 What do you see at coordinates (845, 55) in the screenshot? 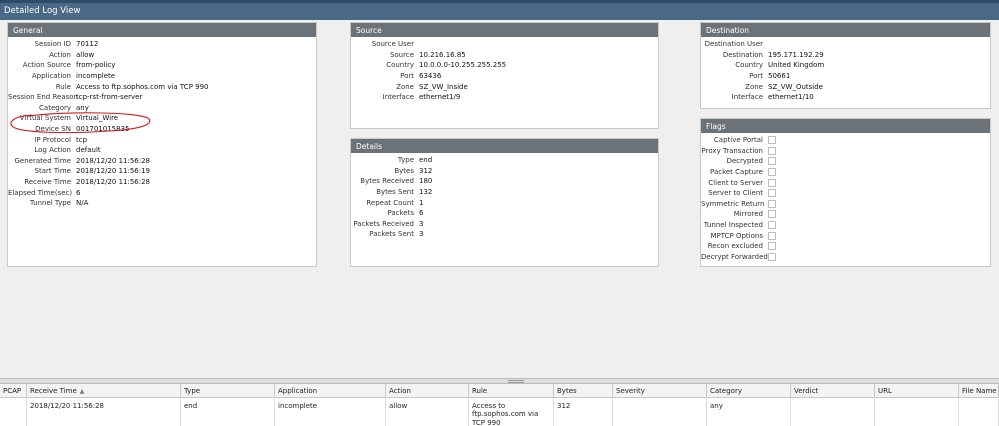
I see `field-destination: Destination 195.171.192.29` at bounding box center [845, 55].